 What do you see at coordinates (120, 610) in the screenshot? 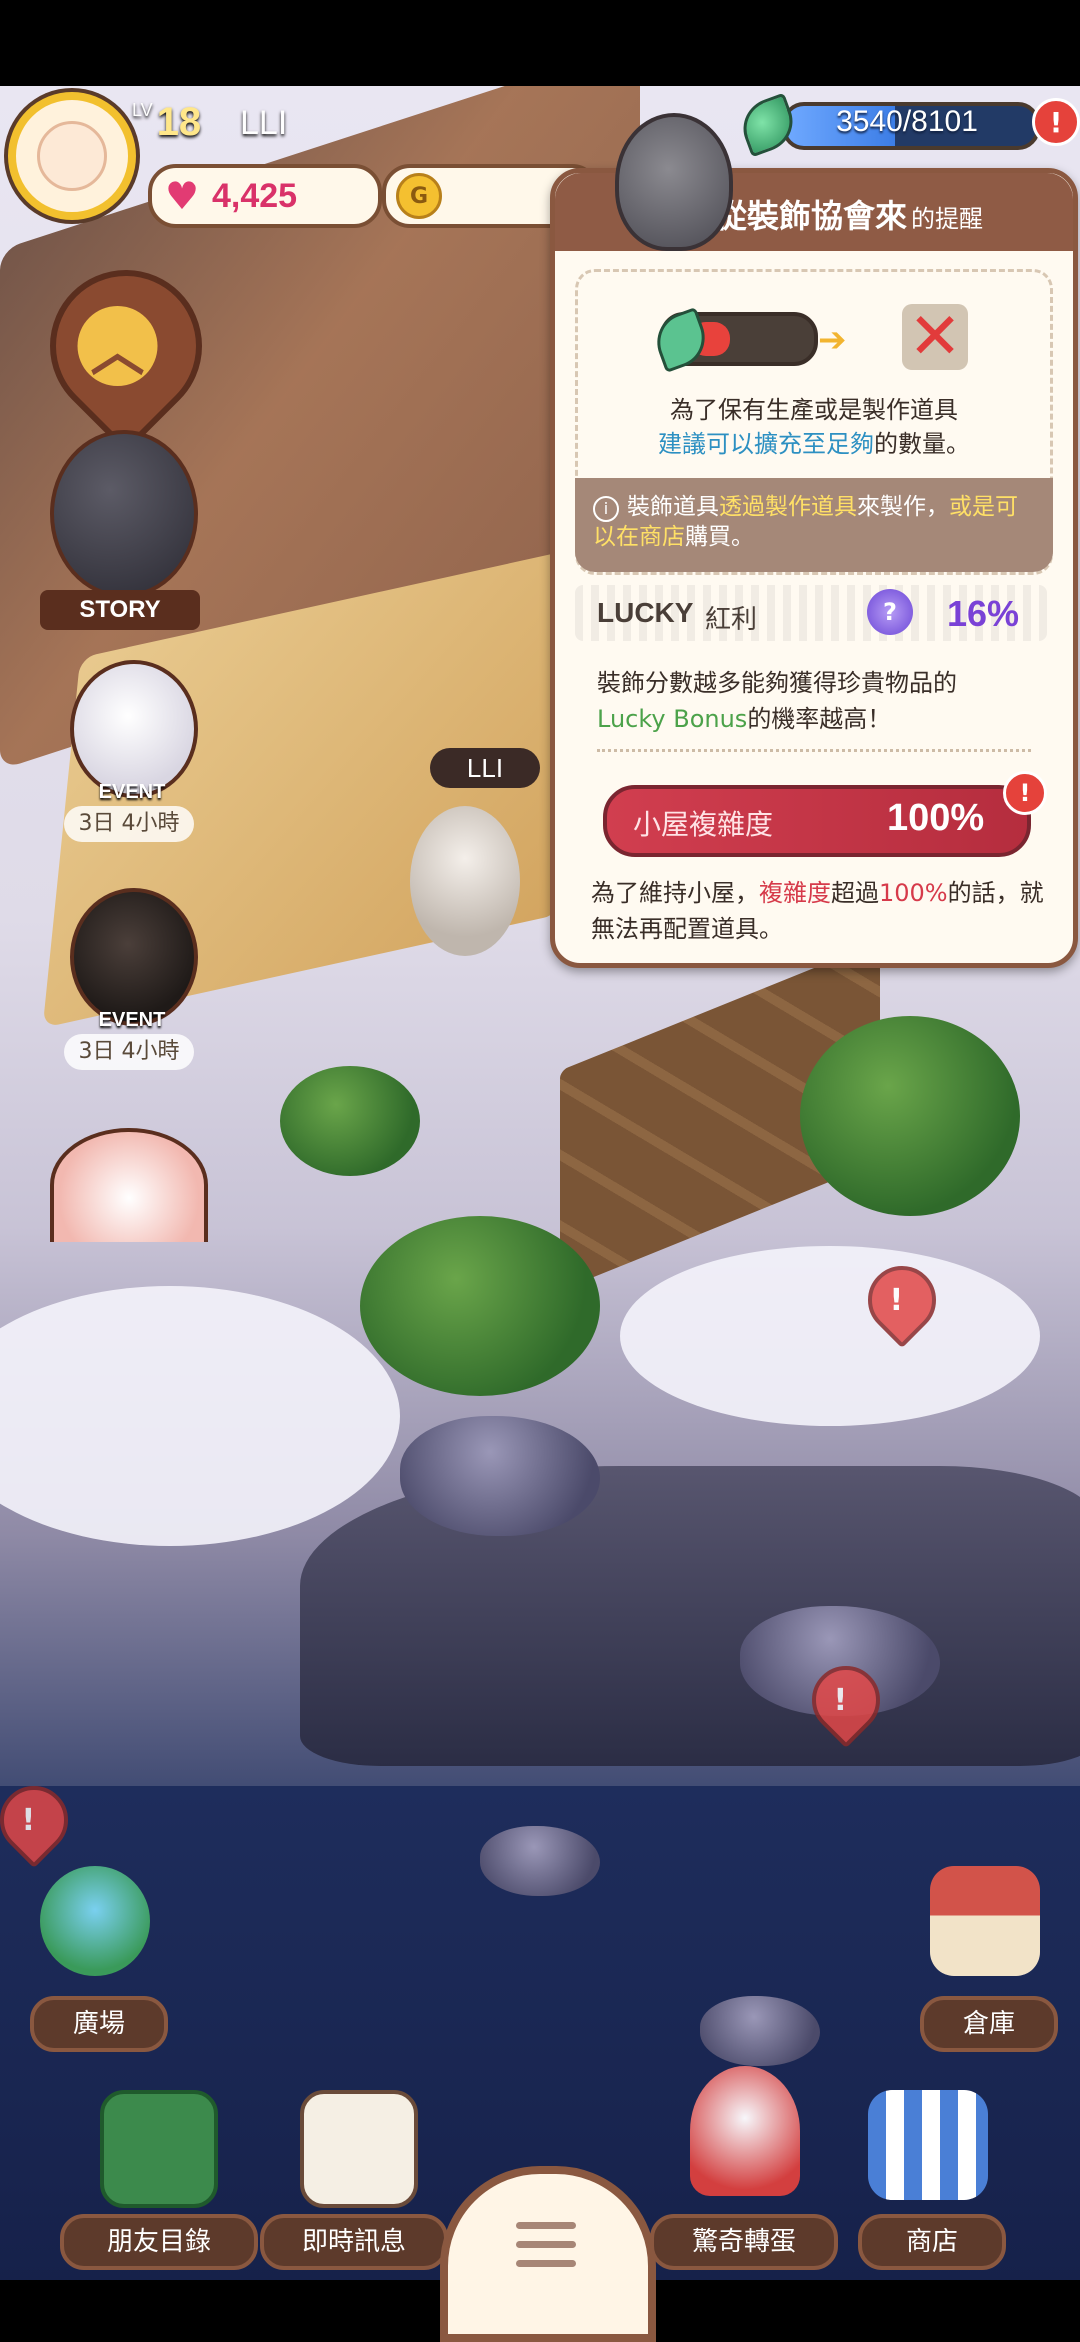
I see `story-label: STORY` at bounding box center [120, 610].